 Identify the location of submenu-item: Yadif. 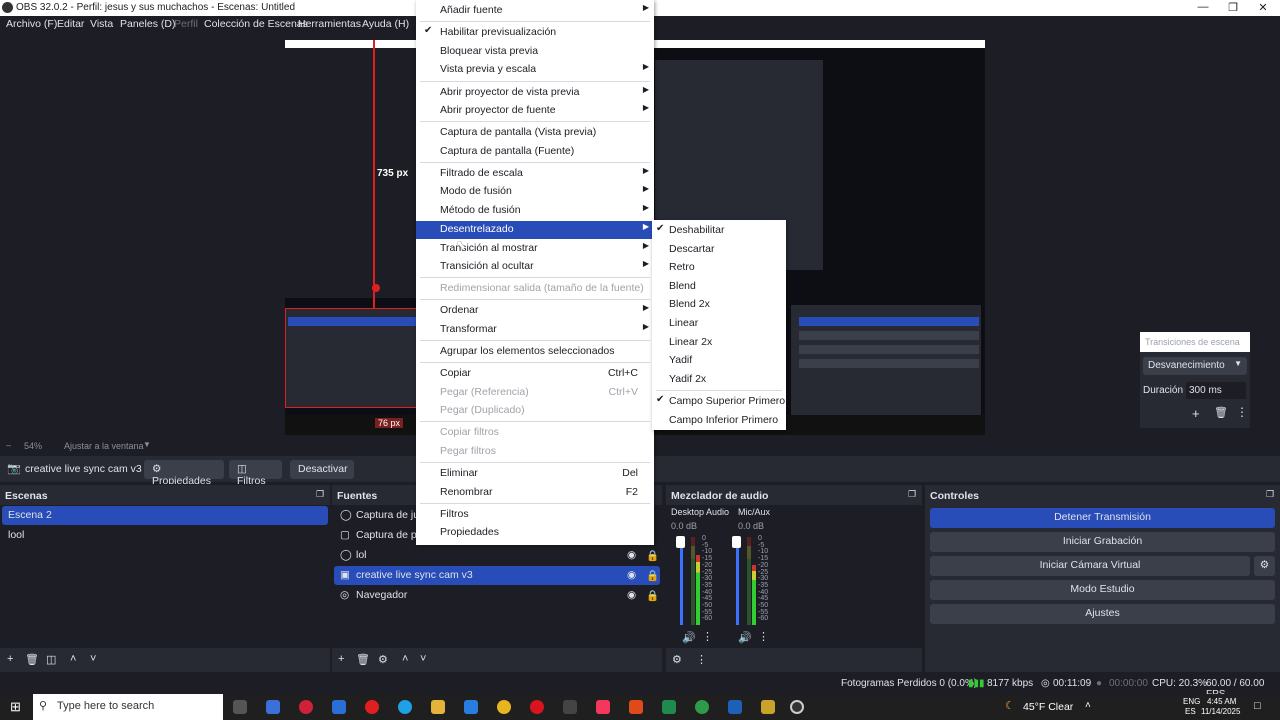
(719, 361).